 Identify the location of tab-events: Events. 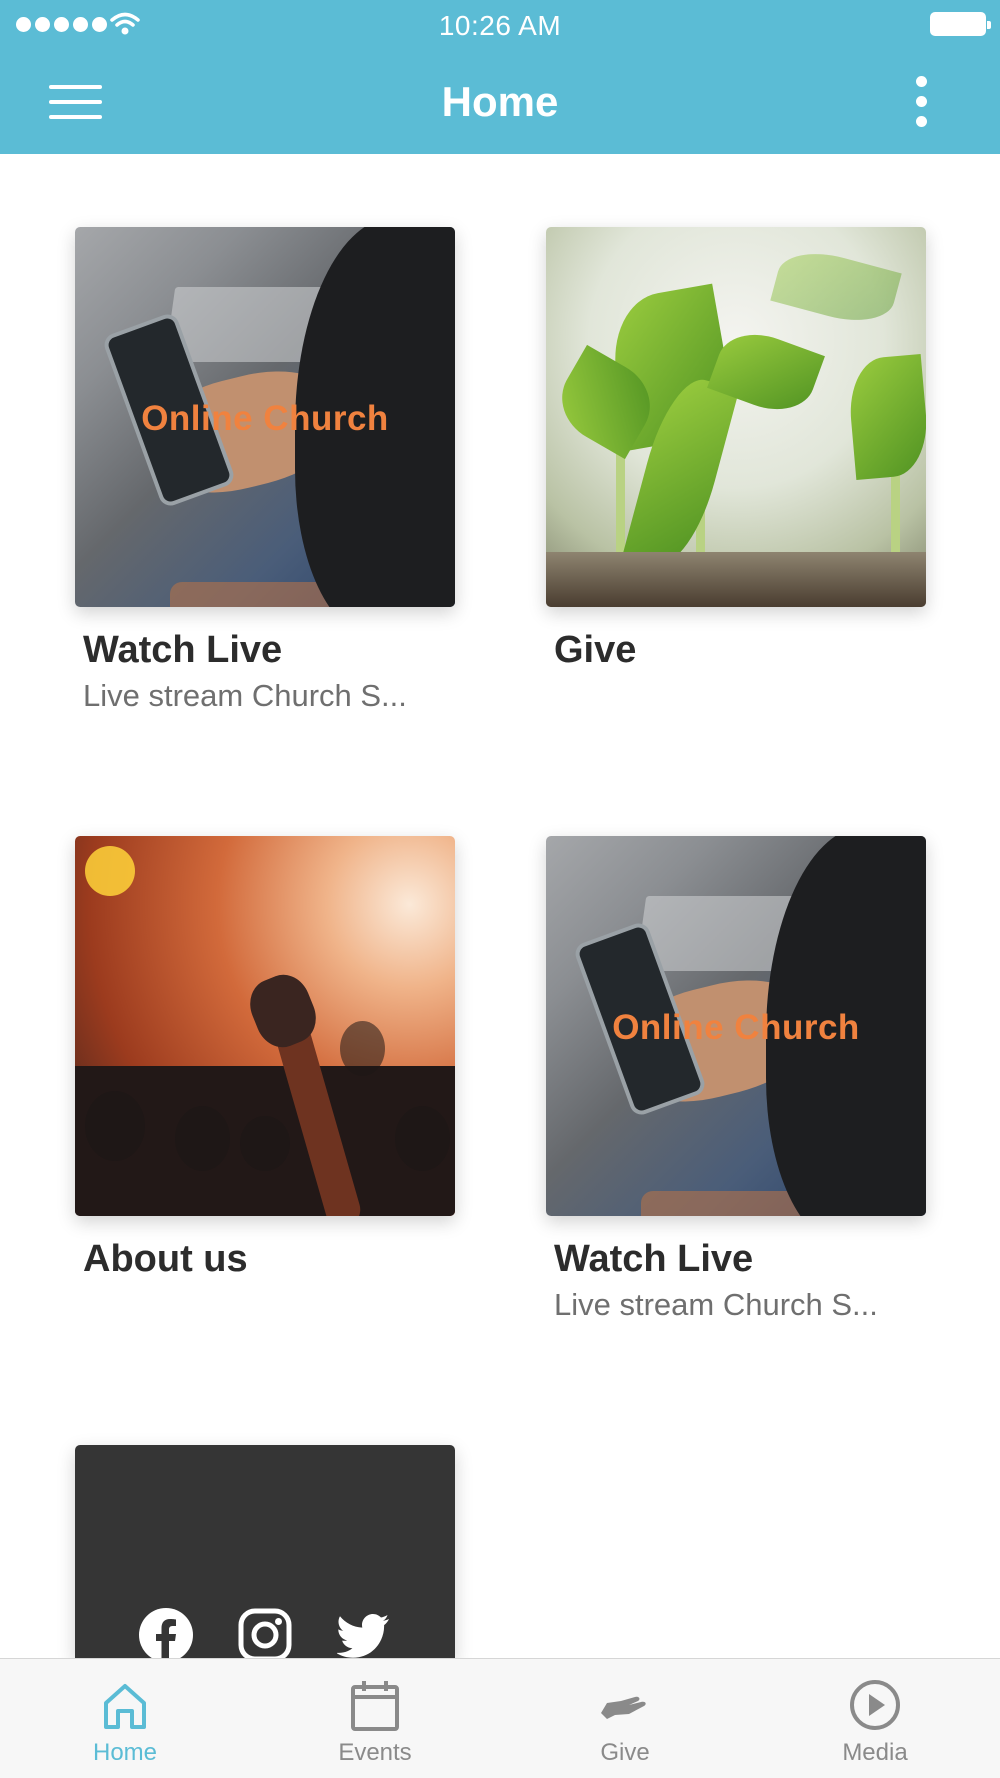
(375, 1718).